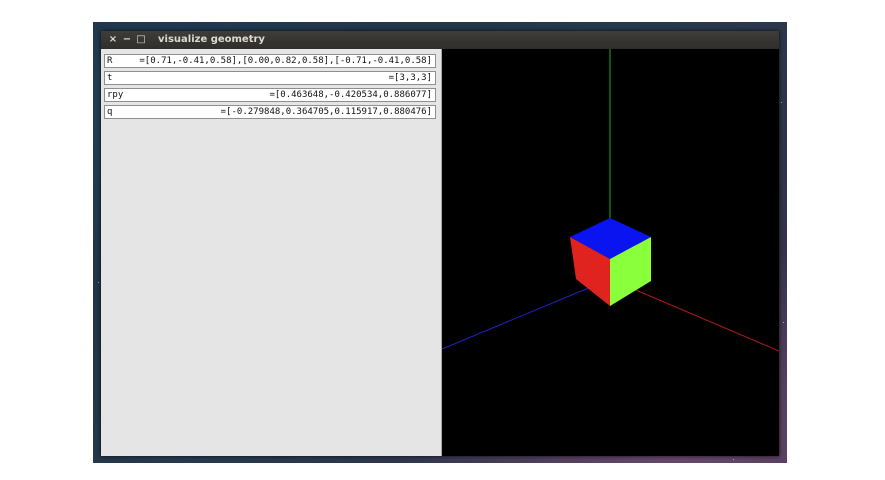 This screenshot has height=480, width=885. I want to click on field-row-rpy: rpy =[0.463648,-0.420534,0.886077], so click(270, 95).